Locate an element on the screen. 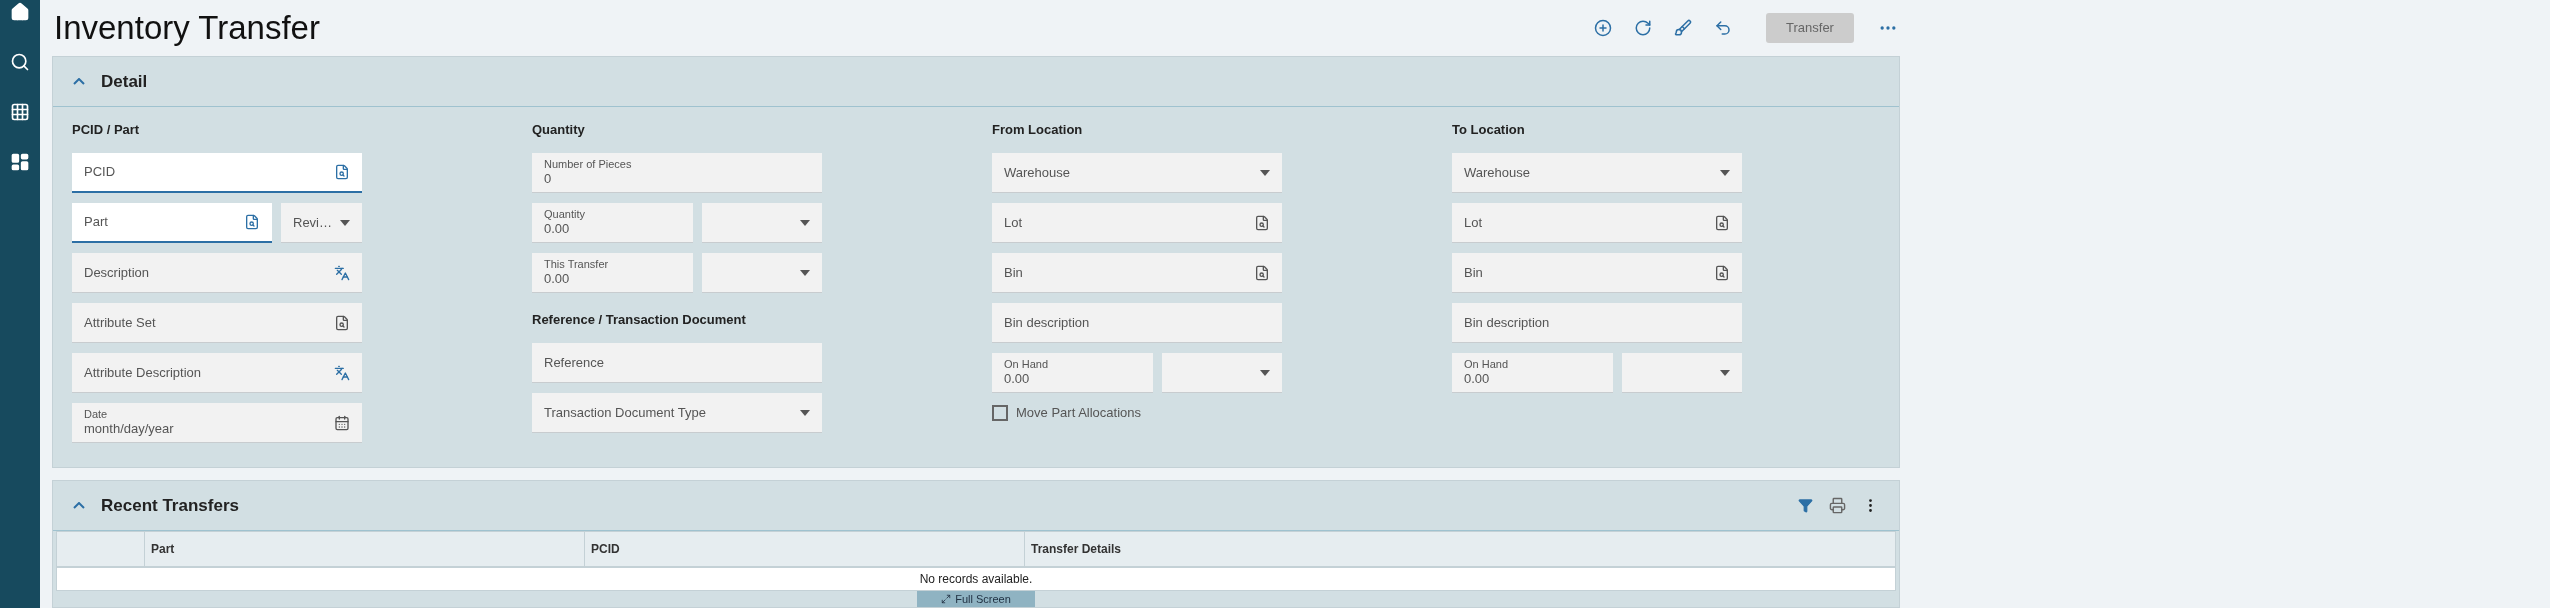 This screenshot has width=2550, height=608. field-placeholder: Attribute Description is located at coordinates (143, 372).